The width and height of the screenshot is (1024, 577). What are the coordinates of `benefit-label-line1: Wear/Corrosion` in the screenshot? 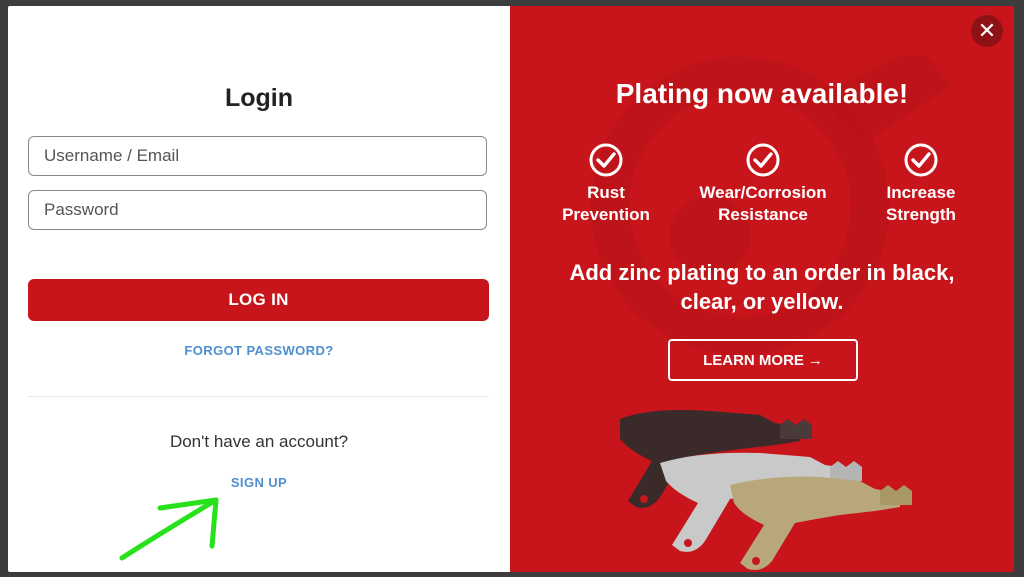 It's located at (763, 192).